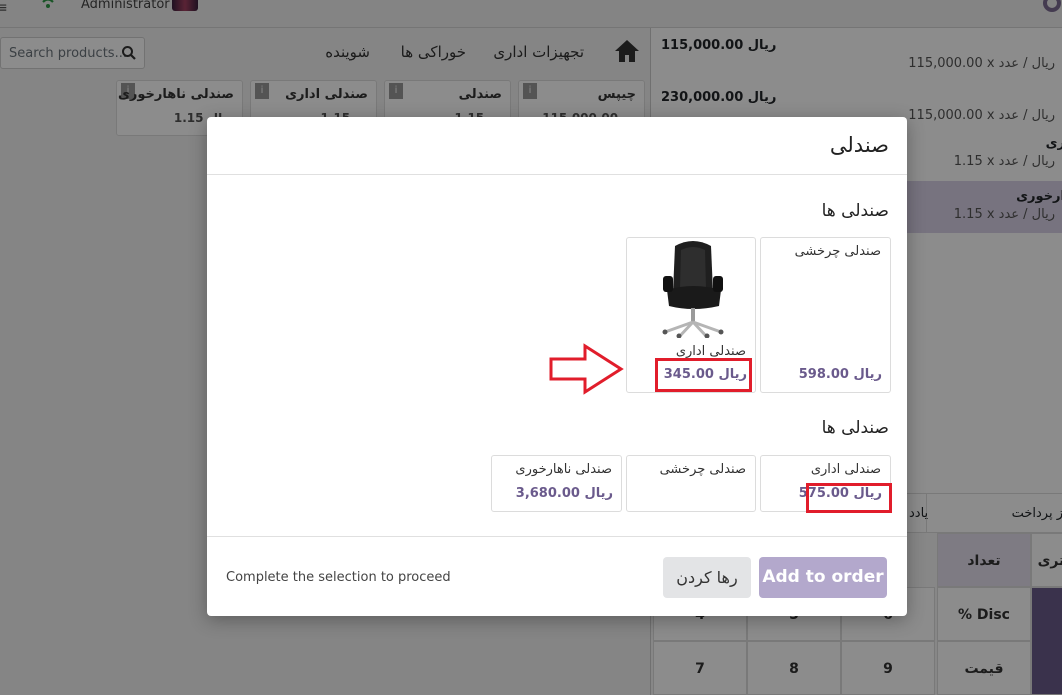  What do you see at coordinates (586, 369) in the screenshot?
I see `arrow-right-icon` at bounding box center [586, 369].